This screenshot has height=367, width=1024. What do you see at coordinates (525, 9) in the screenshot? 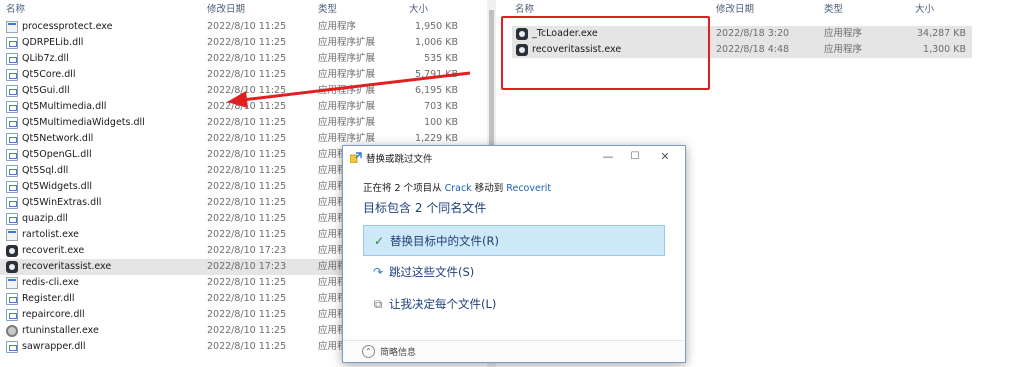
I see `right-column-header-name-label: 名称` at bounding box center [525, 9].